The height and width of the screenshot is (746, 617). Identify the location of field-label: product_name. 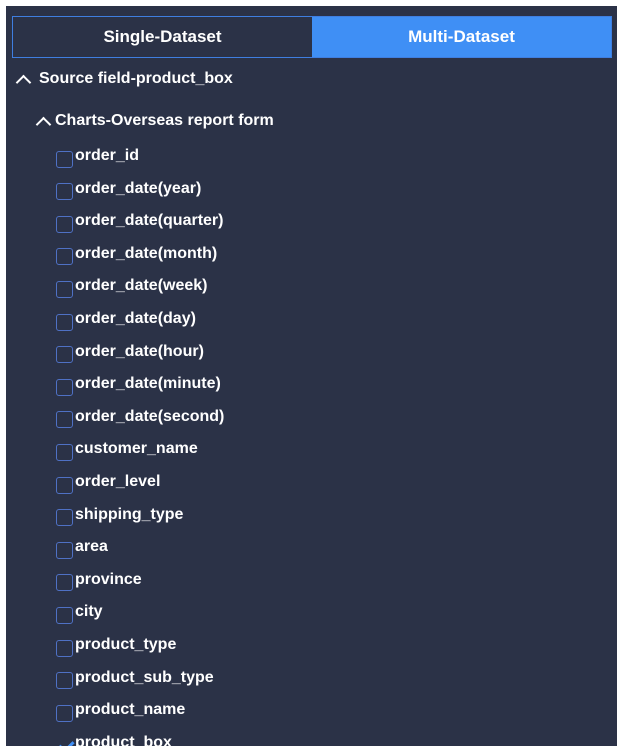
(130, 710).